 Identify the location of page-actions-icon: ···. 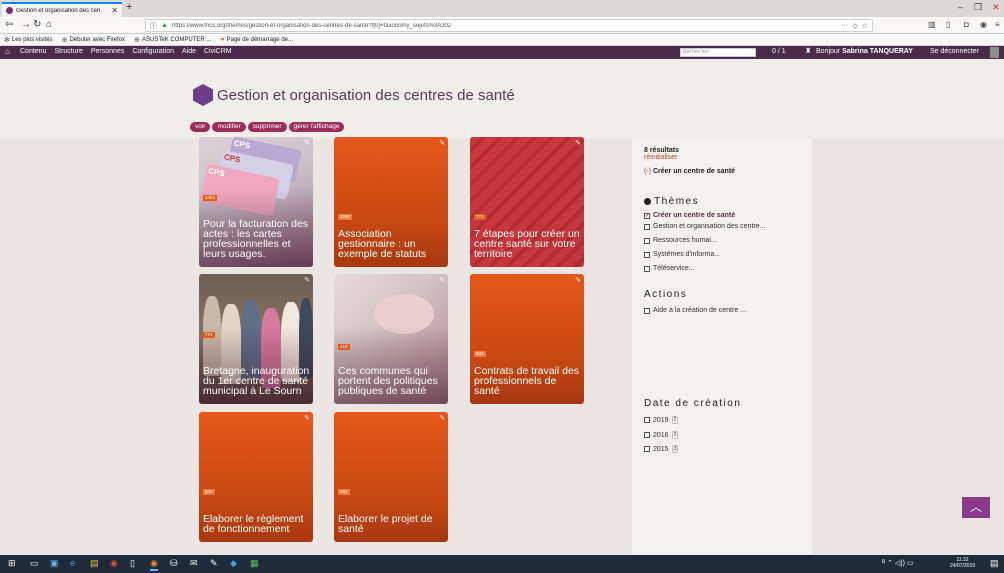
(844, 25).